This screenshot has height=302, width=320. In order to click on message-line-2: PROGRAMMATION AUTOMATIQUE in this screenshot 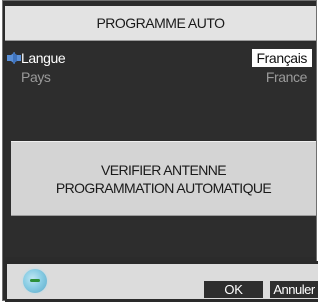, I will do `click(163, 187)`.